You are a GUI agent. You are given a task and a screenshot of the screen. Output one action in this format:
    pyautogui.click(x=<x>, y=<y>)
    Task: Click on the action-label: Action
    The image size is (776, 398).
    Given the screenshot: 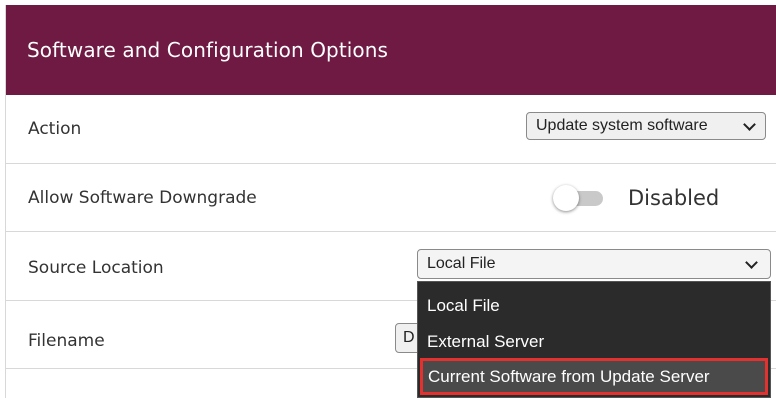 What is the action you would take?
    pyautogui.click(x=55, y=129)
    